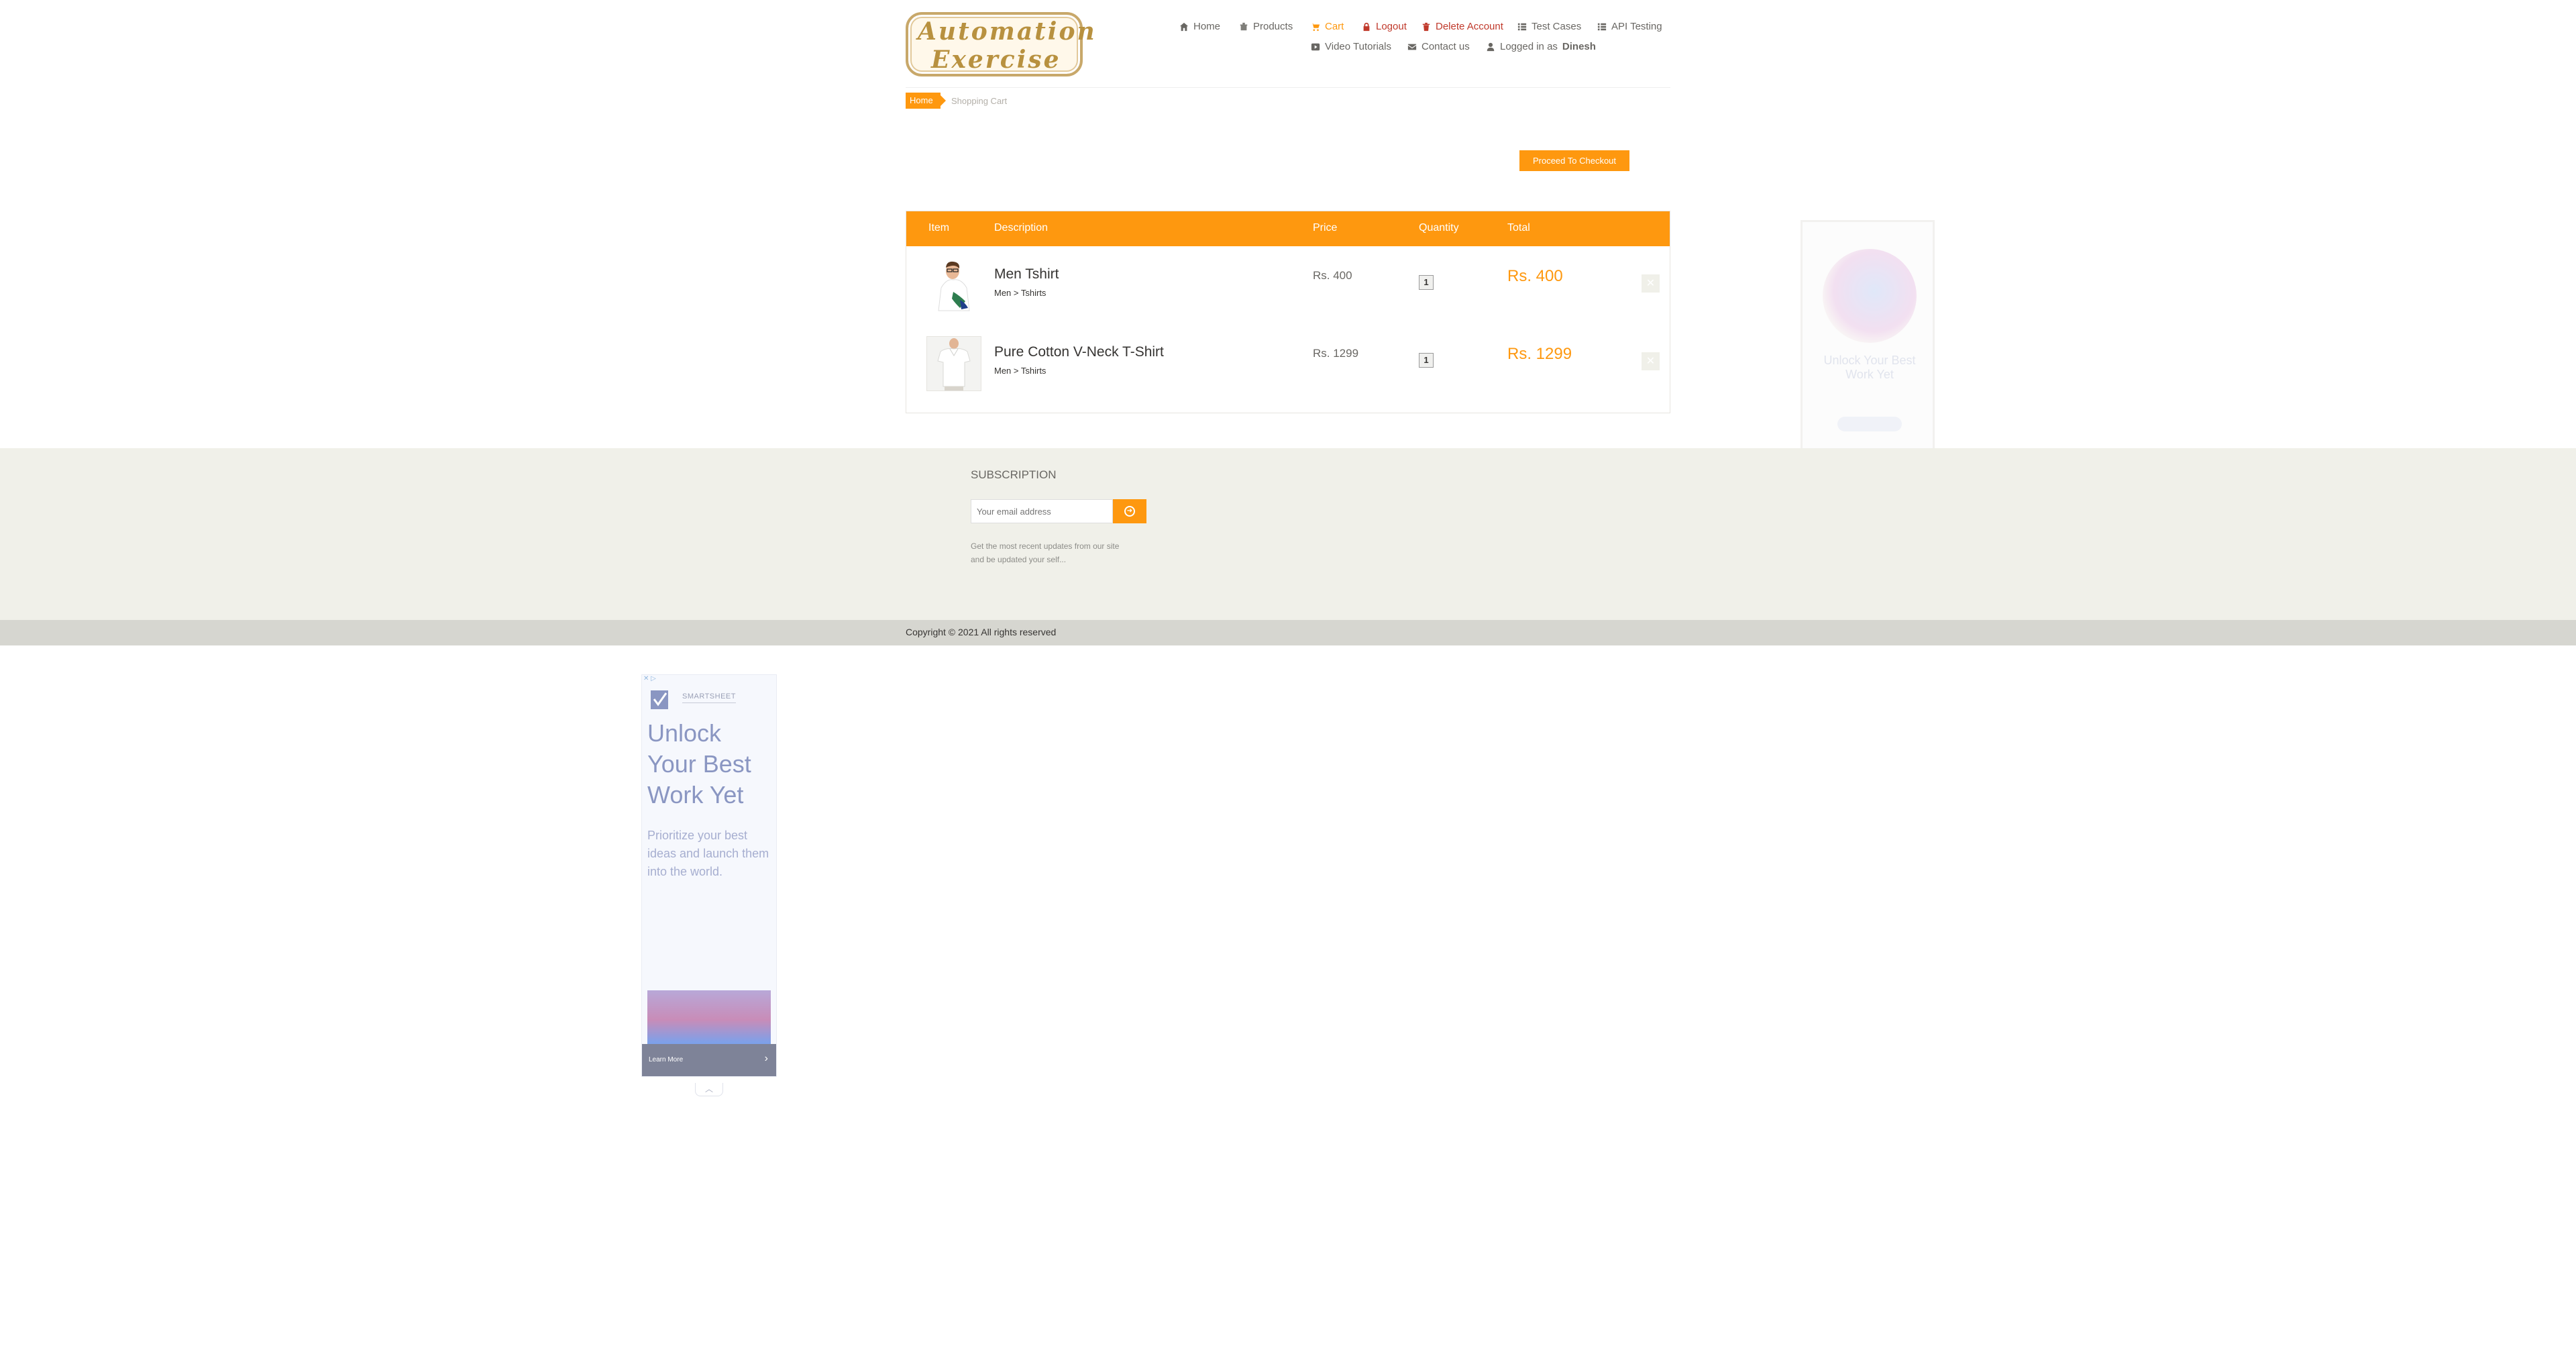 The width and height of the screenshot is (2576, 1356). Describe the element at coordinates (1445, 46) in the screenshot. I see `nav-contact-us-label: Contact us` at that location.